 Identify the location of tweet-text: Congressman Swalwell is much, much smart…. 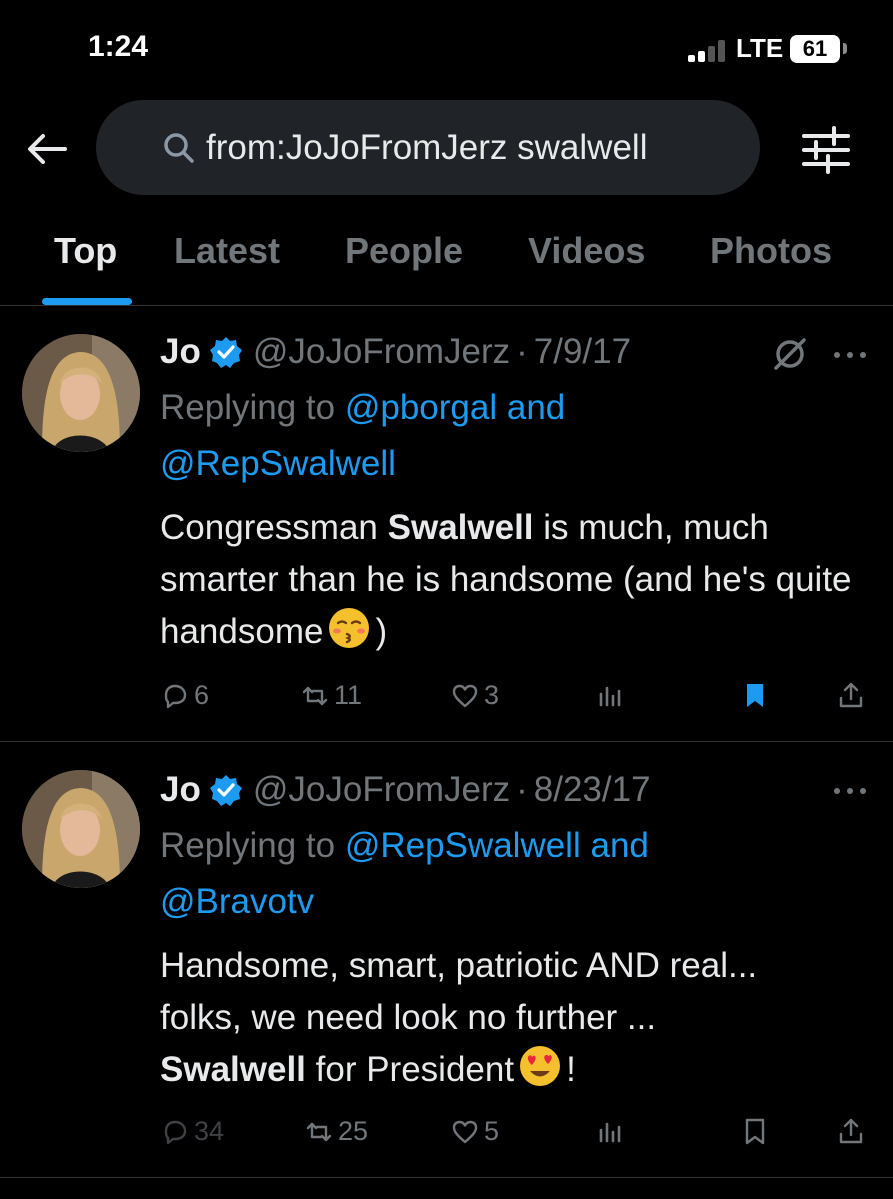
(515, 580).